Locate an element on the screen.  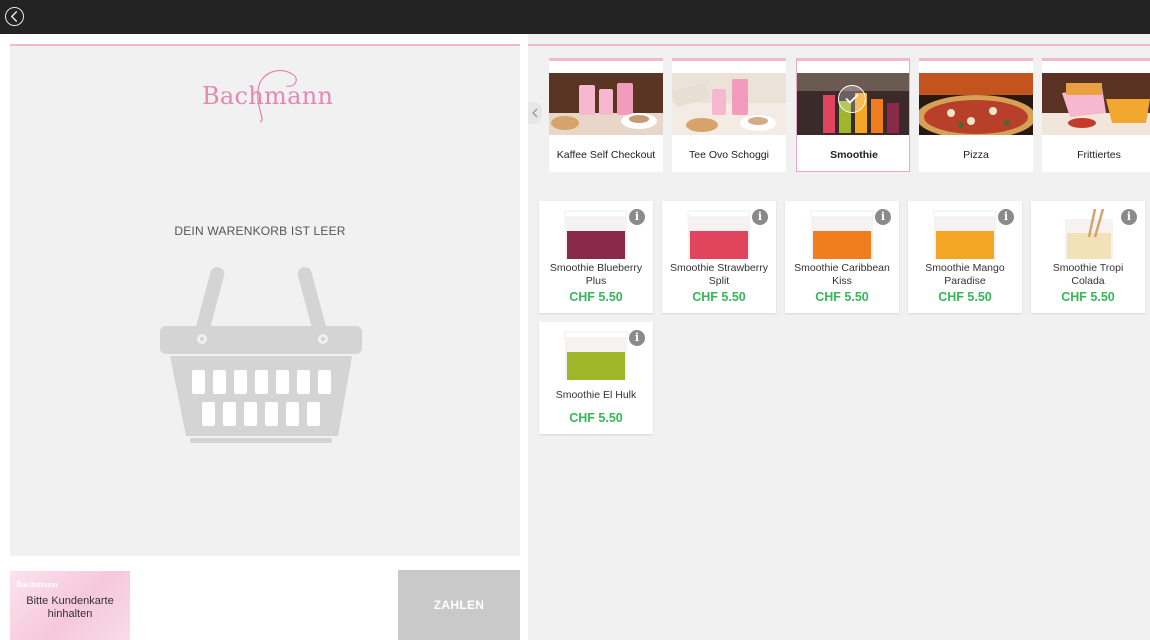
product-name: Smoothie Caribbean Kiss is located at coordinates (842, 274).